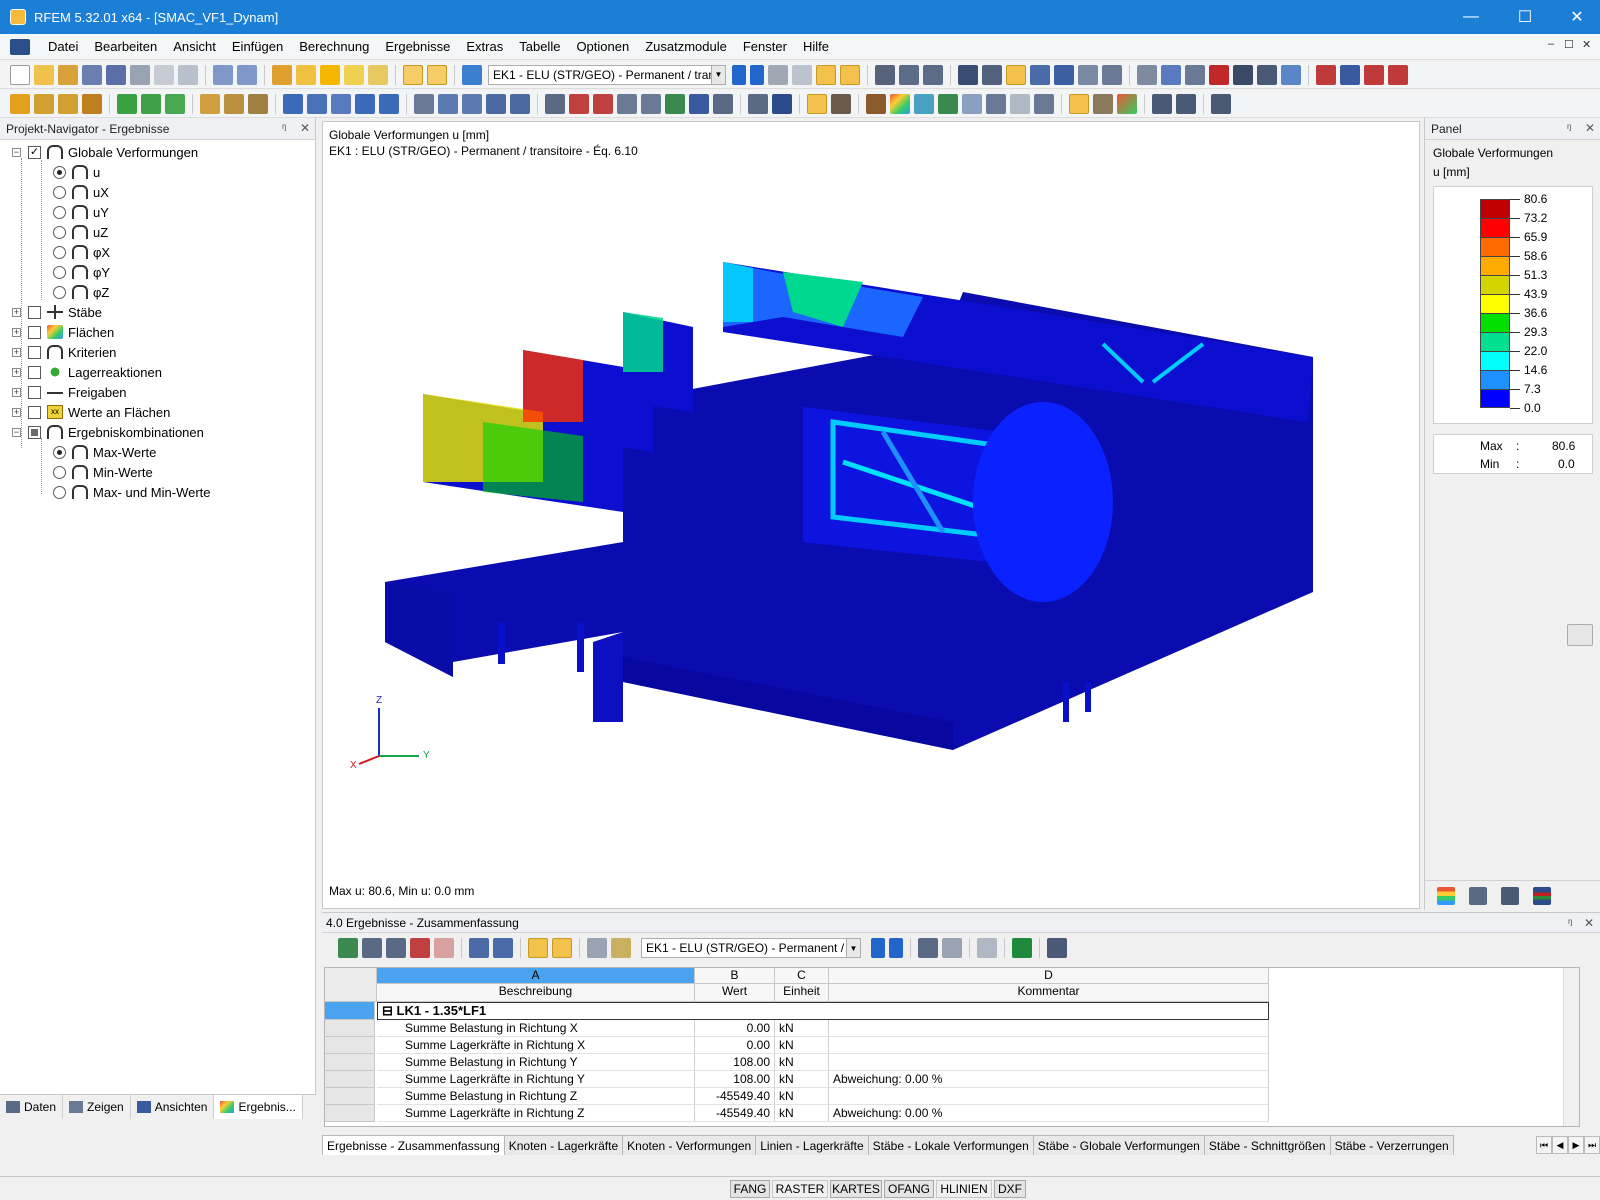 This screenshot has height=1200, width=1600. What do you see at coordinates (735, 1096) in the screenshot?
I see `cell-wert: -45549.40` at bounding box center [735, 1096].